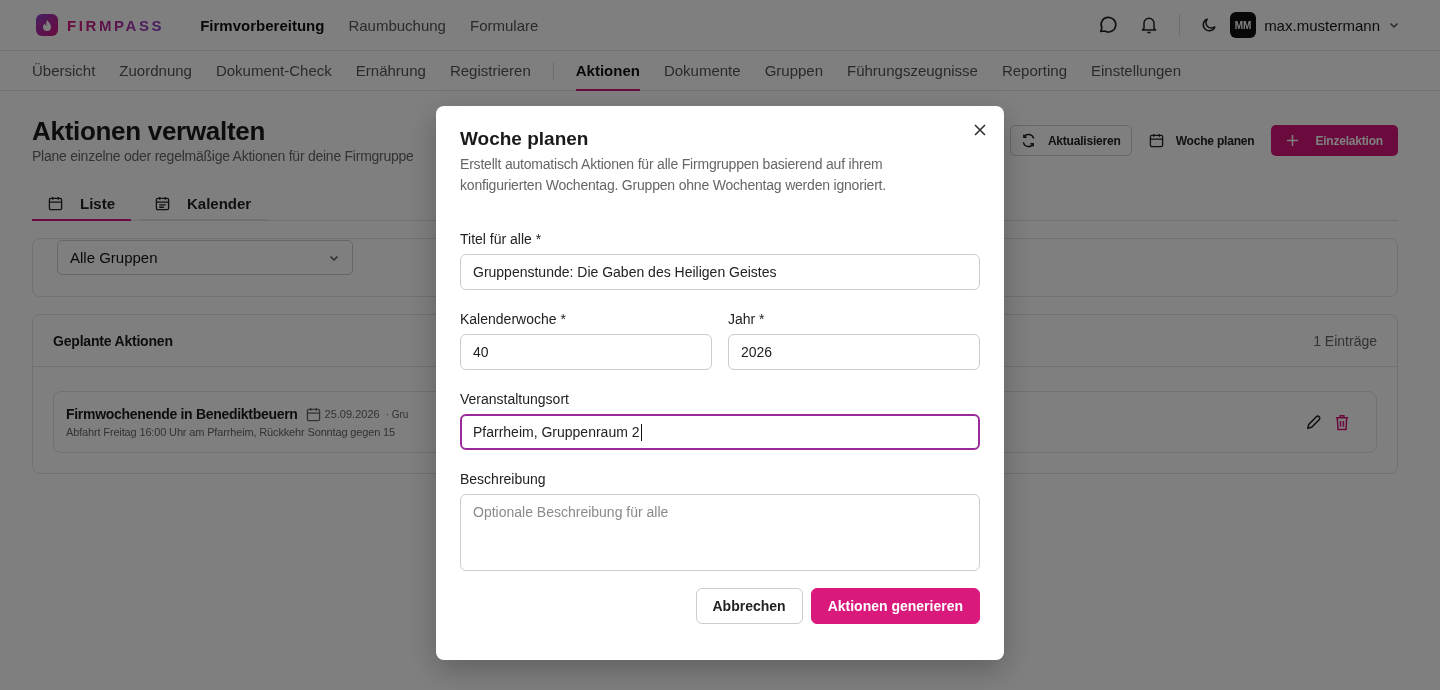 Image resolution: width=1440 pixels, height=690 pixels. Describe the element at coordinates (525, 139) in the screenshot. I see `dialog-title: Woche planen` at that location.